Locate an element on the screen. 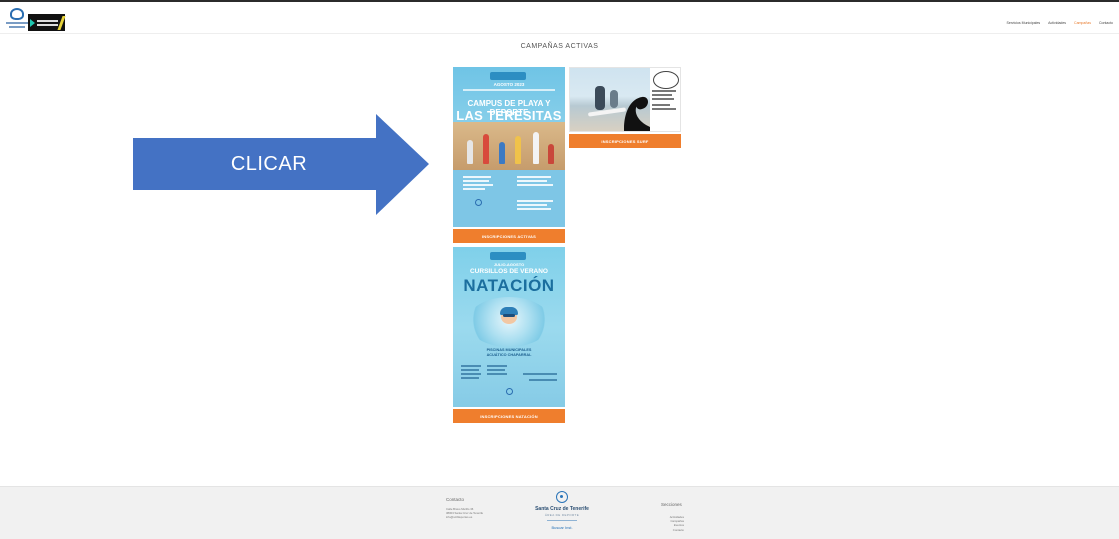 This screenshot has width=1119, height=539. poster-place: PISCINAS MUNICIPALES ACUÁTICO CHAPARRAL is located at coordinates (509, 352).